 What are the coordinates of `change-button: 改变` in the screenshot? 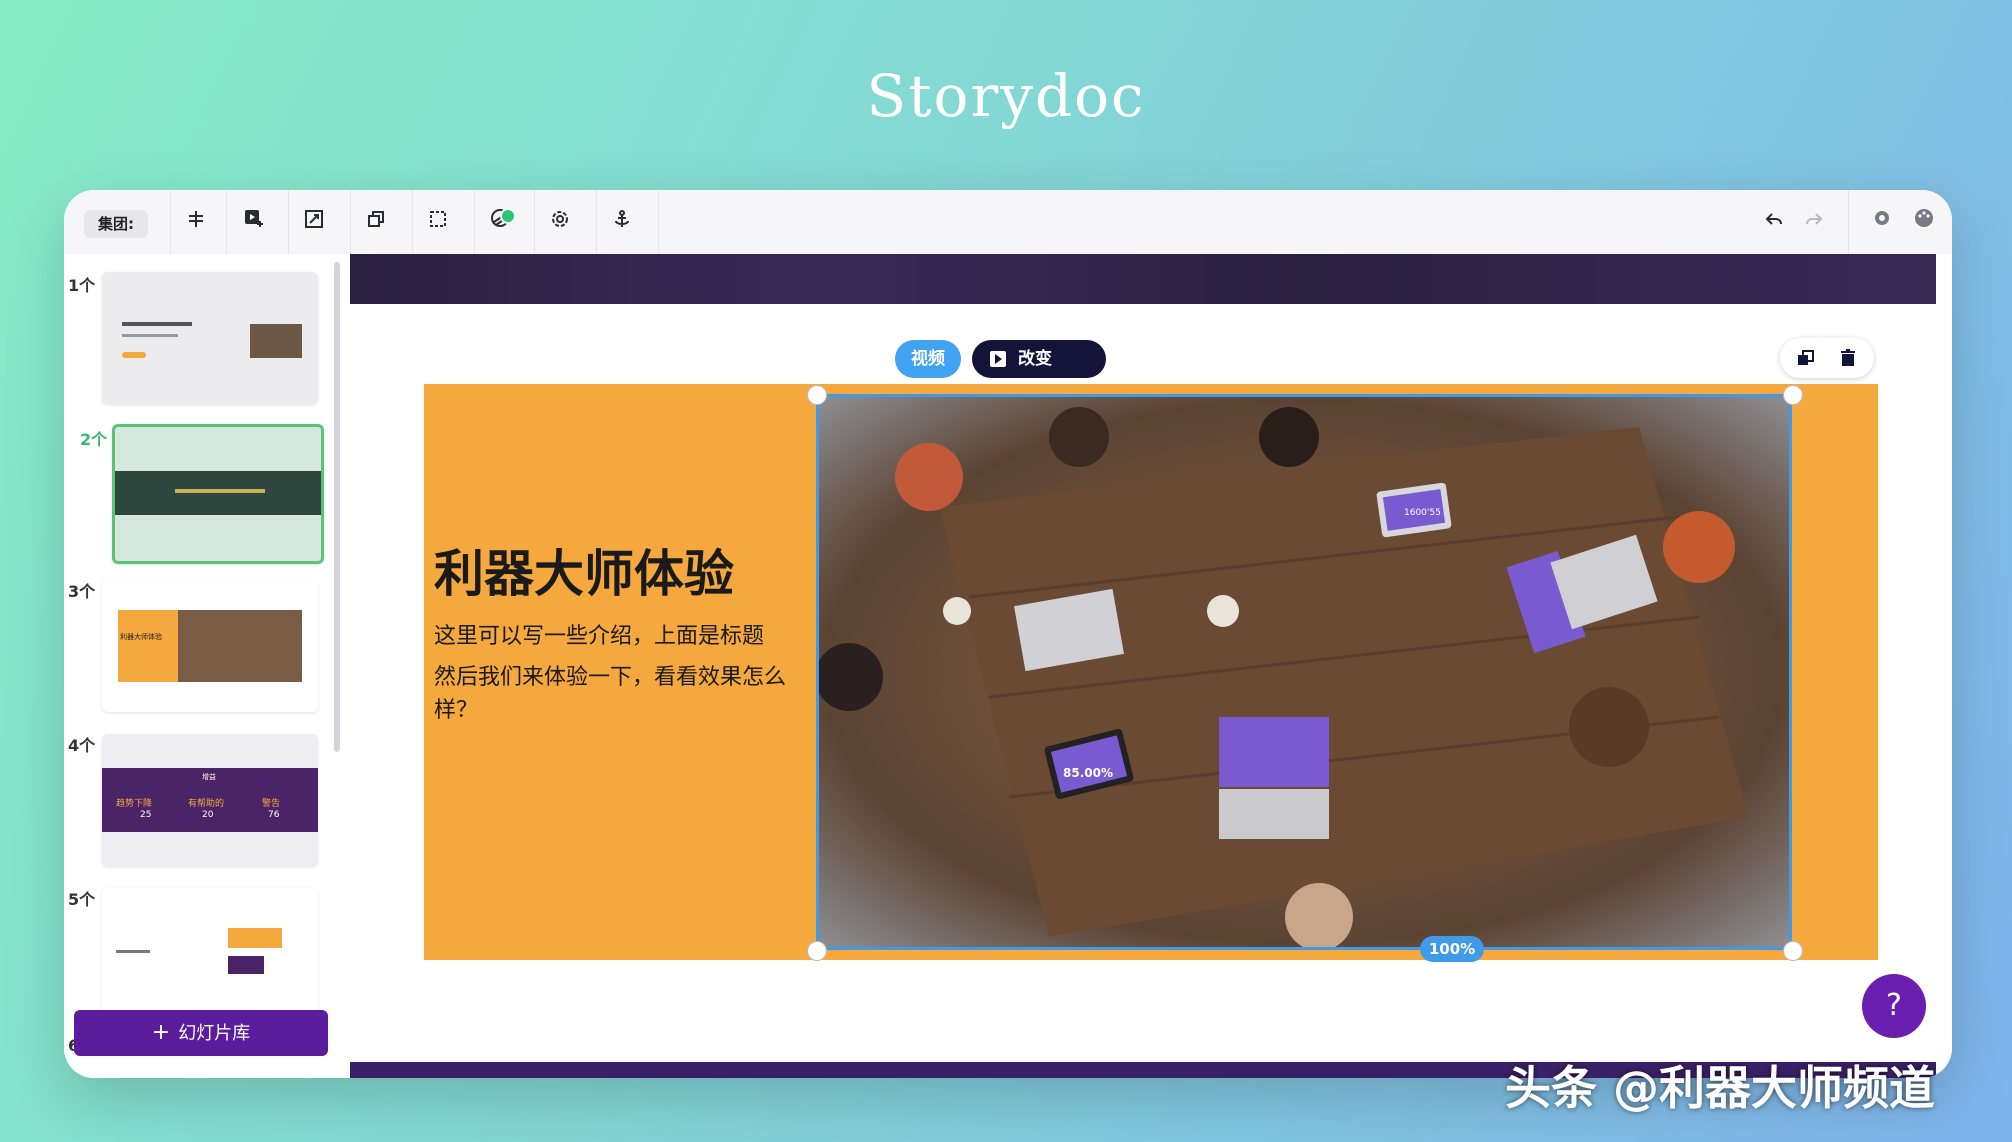 It's located at (1039, 359).